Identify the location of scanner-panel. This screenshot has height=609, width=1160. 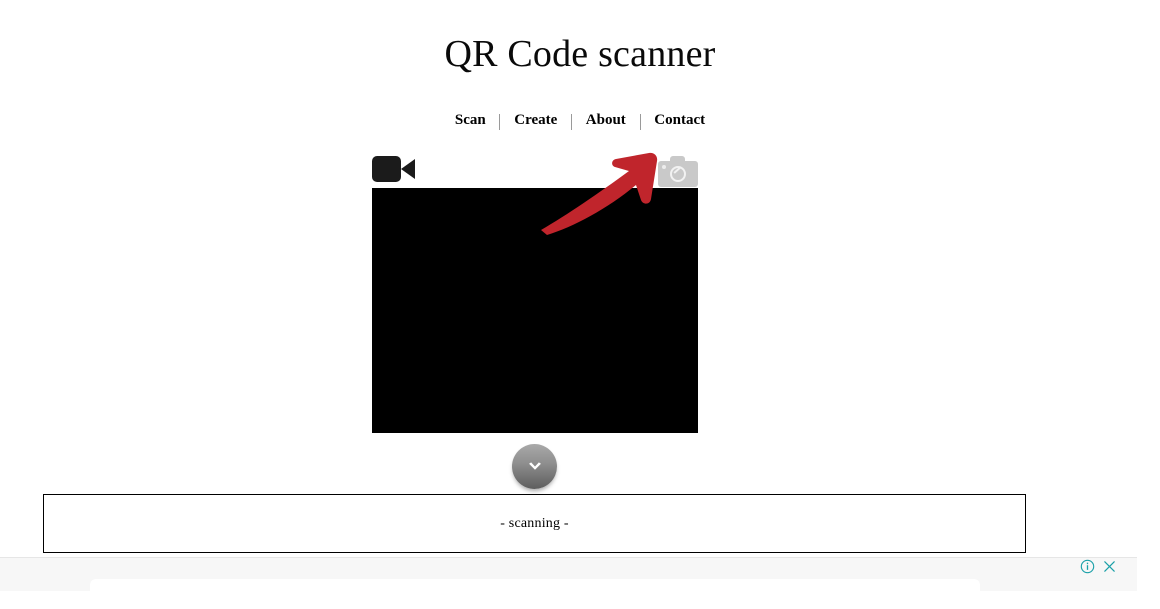
(535, 168).